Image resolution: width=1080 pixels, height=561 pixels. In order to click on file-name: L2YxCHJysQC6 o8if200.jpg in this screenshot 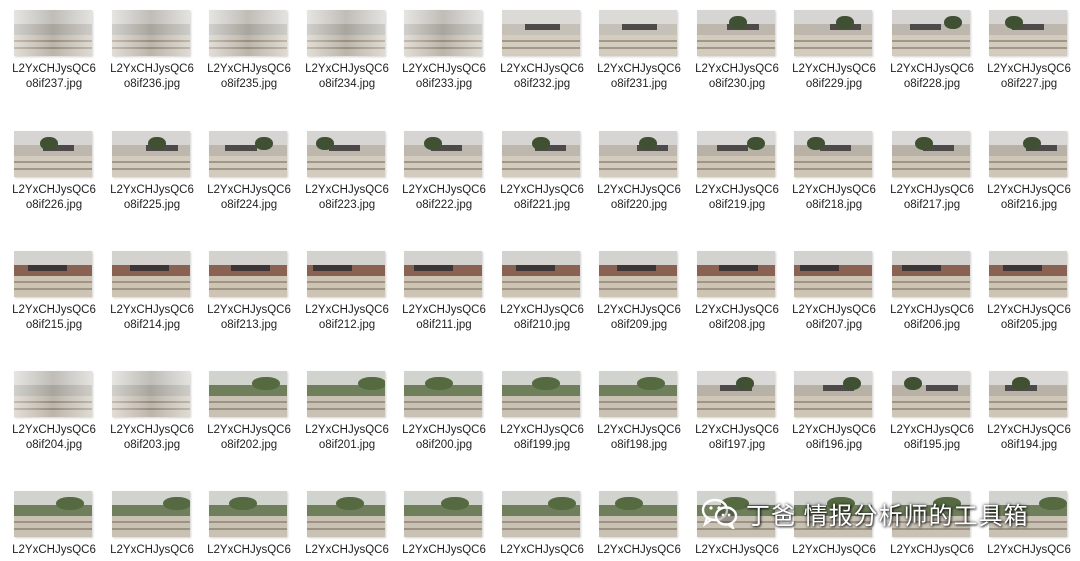, I will do `click(444, 438)`.